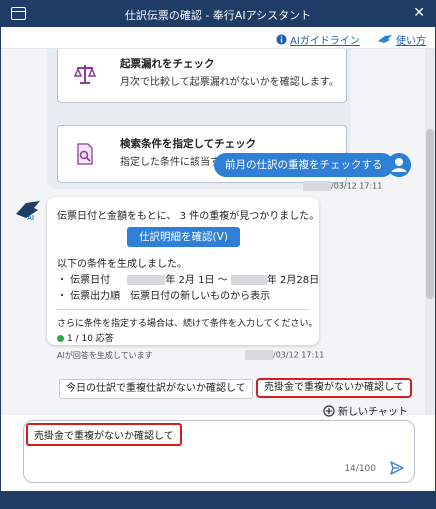  I want to click on bot-followup: さらに条件を指定する場合は、続けて条件を入力してください。, so click(187, 324).